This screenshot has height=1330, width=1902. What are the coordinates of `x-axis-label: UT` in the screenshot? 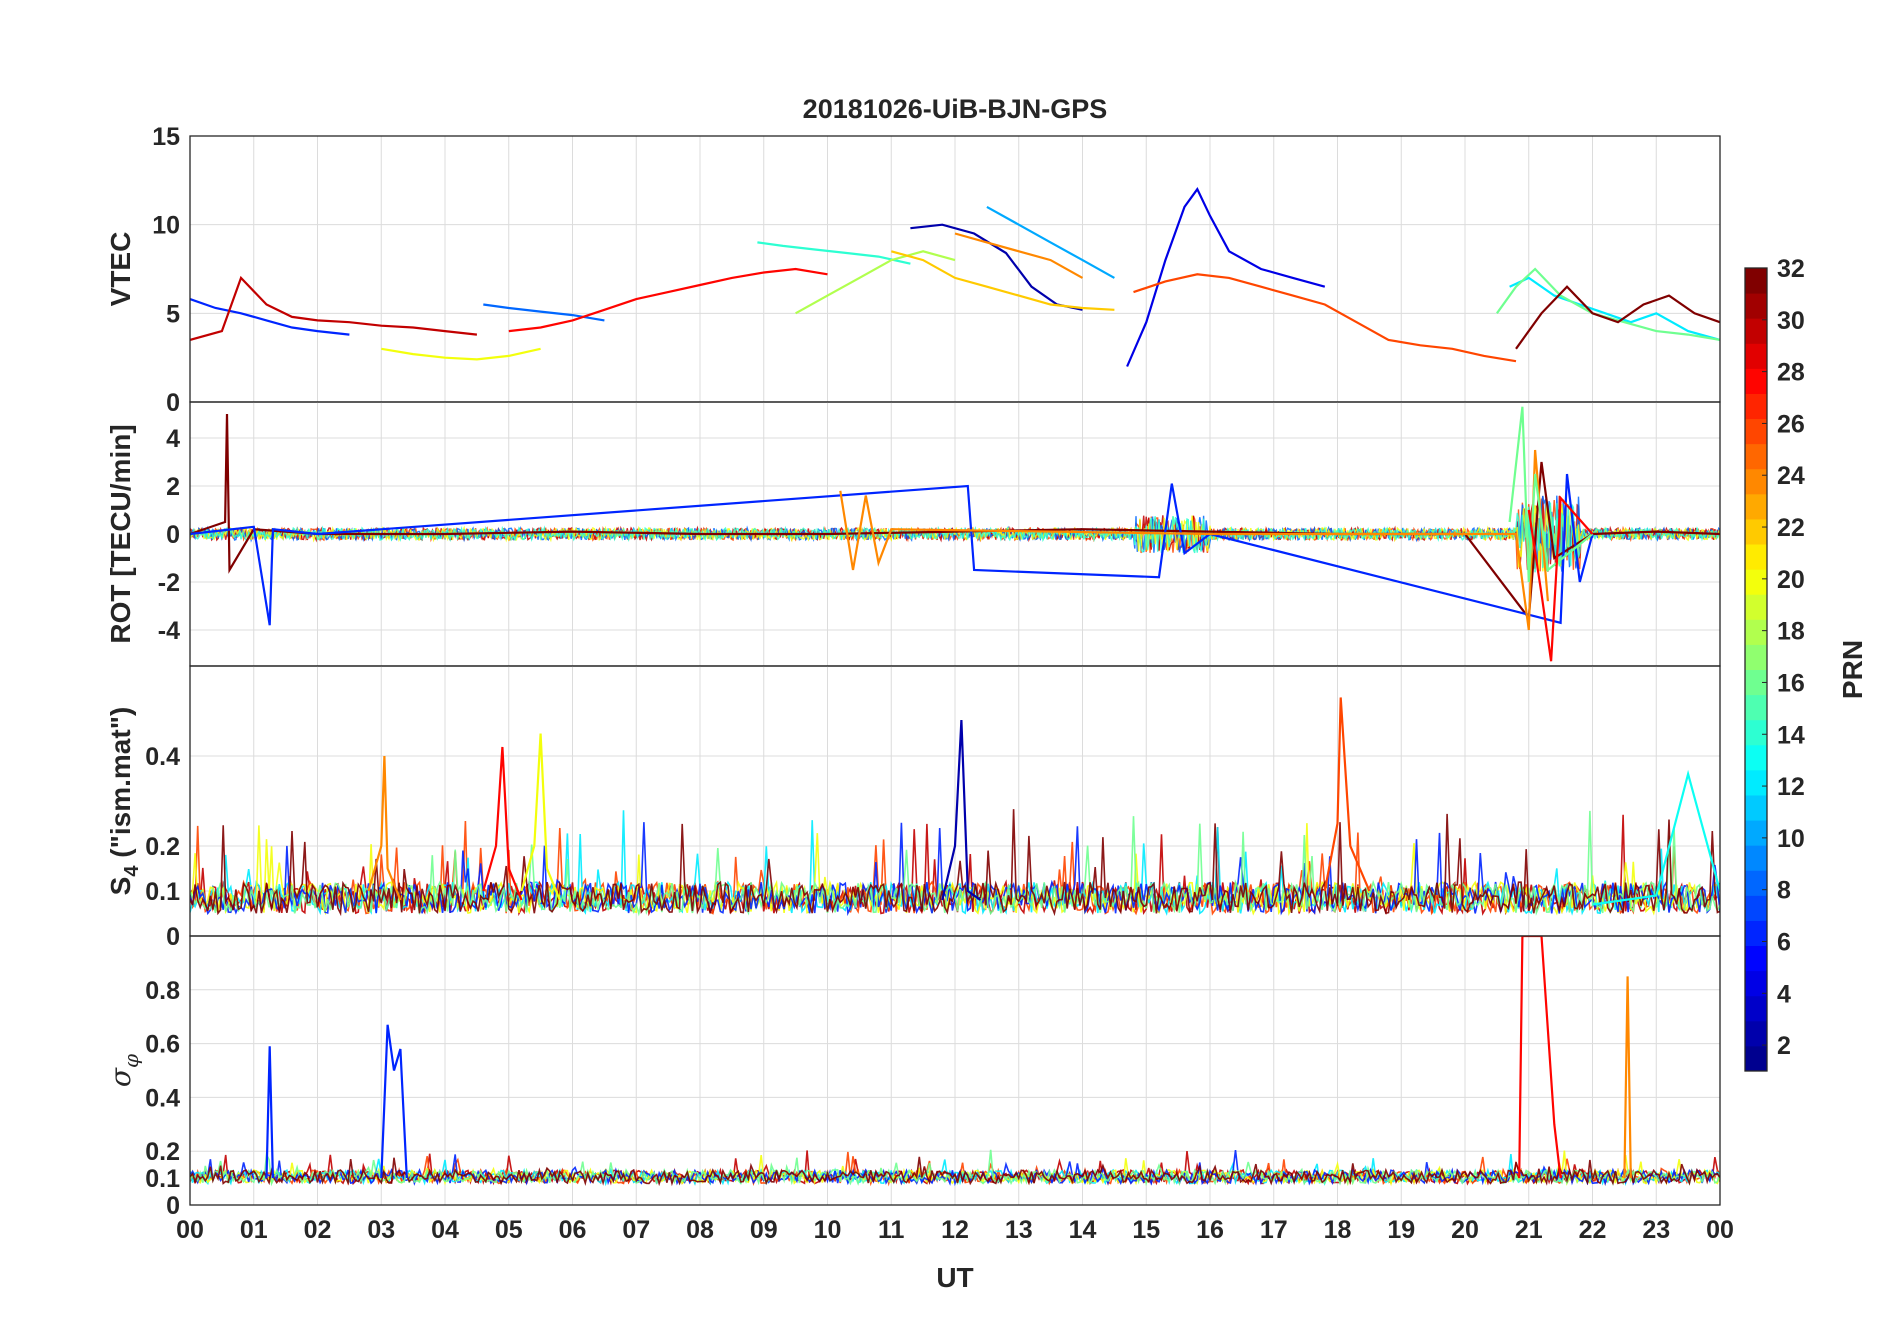 It's located at (954, 1277).